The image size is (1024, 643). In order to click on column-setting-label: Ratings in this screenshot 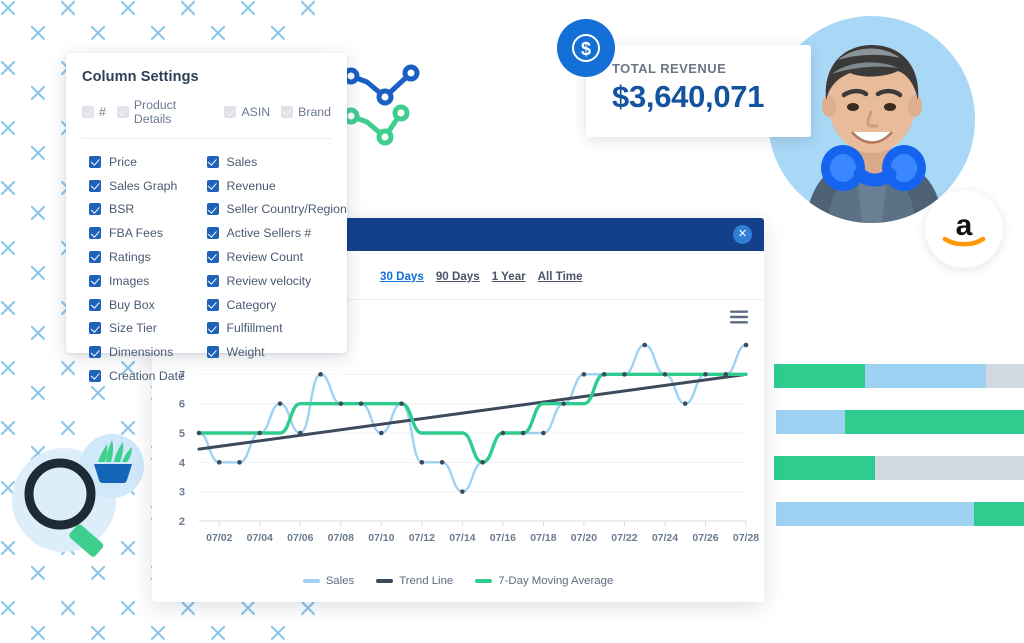, I will do `click(130, 257)`.